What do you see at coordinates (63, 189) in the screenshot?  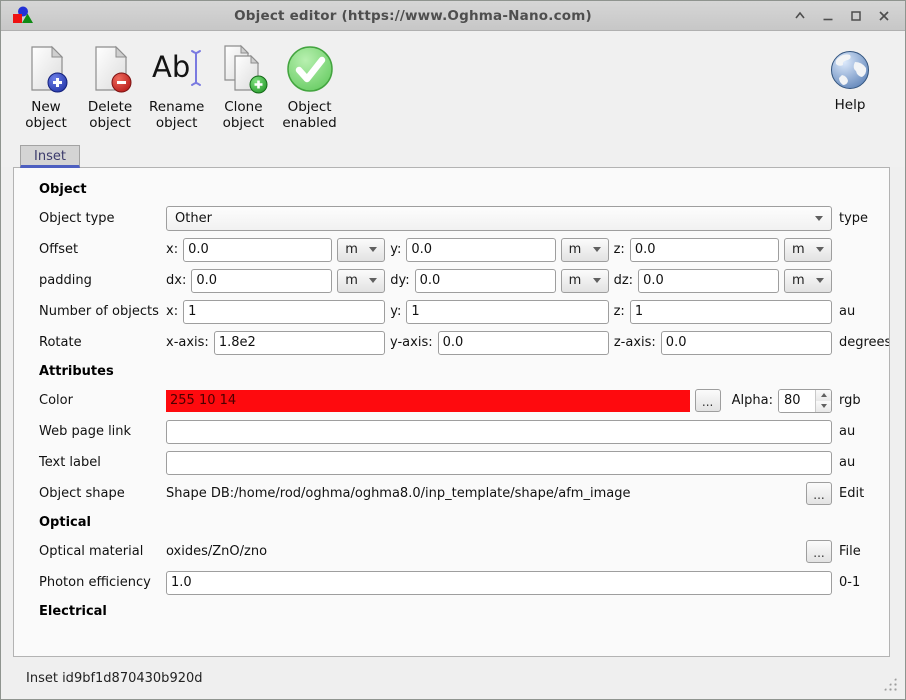 I see `section-object: Object` at bounding box center [63, 189].